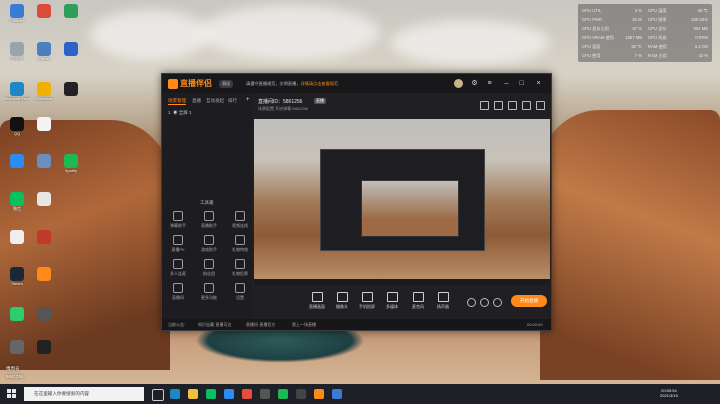  I want to click on tab-interact: 互动发起, so click(215, 101).